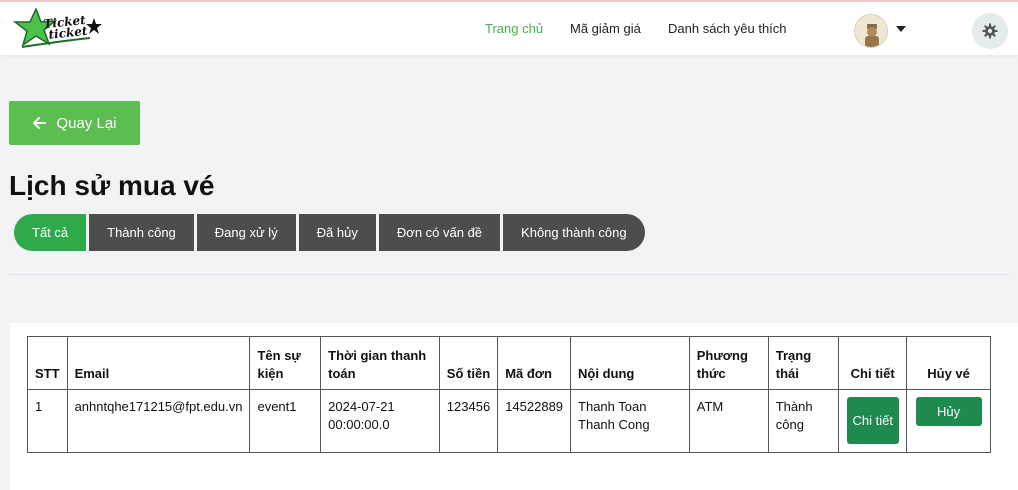  I want to click on col-header-detail: Chi tiết, so click(873, 363).